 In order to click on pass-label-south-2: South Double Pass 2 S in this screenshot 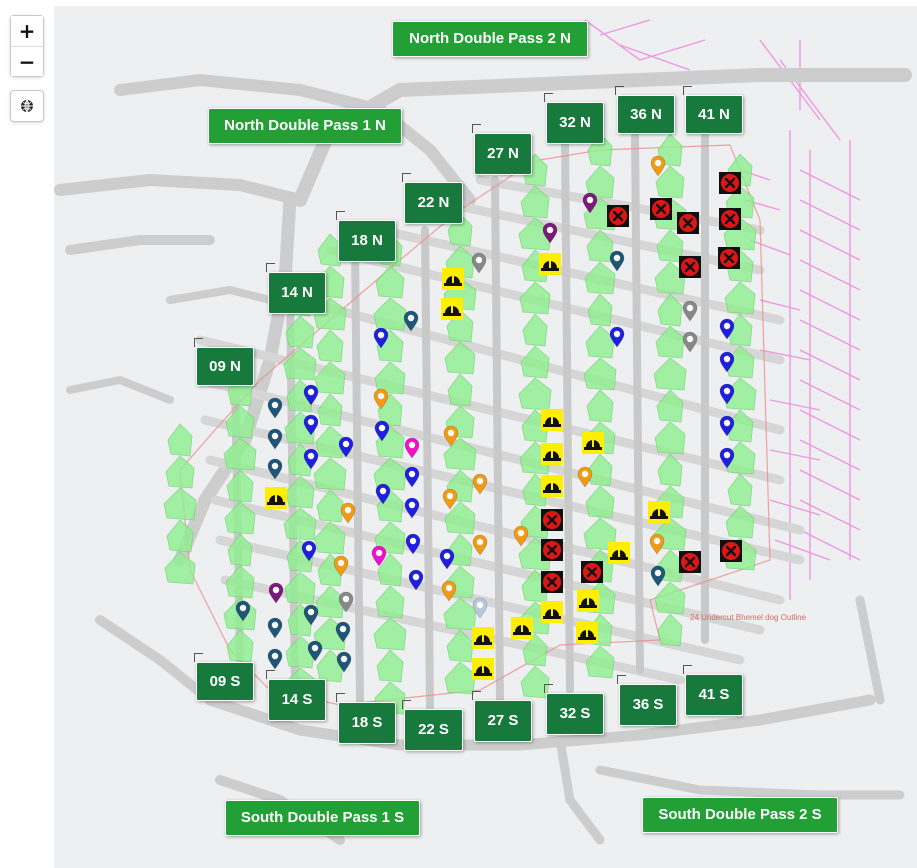, I will do `click(740, 815)`.